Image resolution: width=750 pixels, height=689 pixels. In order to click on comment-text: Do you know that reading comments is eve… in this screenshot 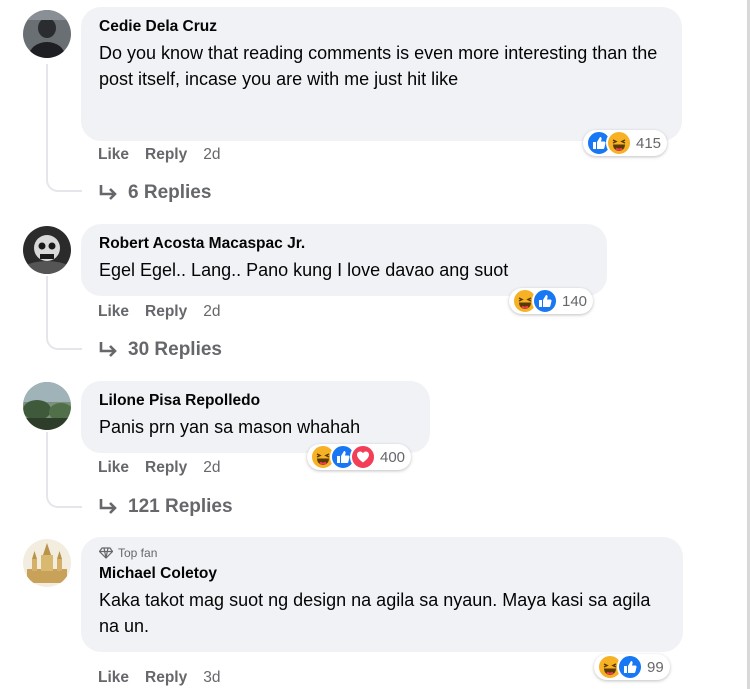, I will do `click(378, 66)`.